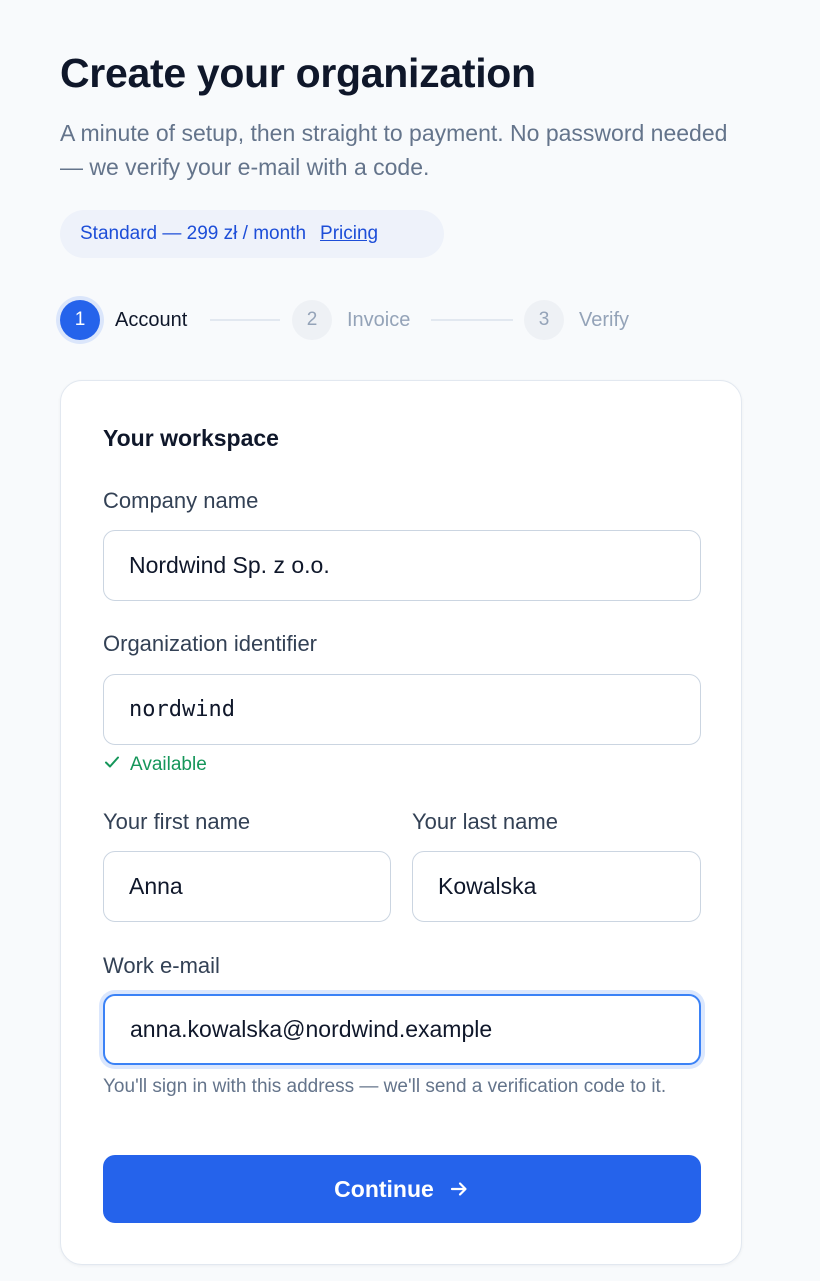  I want to click on identifier-status: Available, so click(155, 765).